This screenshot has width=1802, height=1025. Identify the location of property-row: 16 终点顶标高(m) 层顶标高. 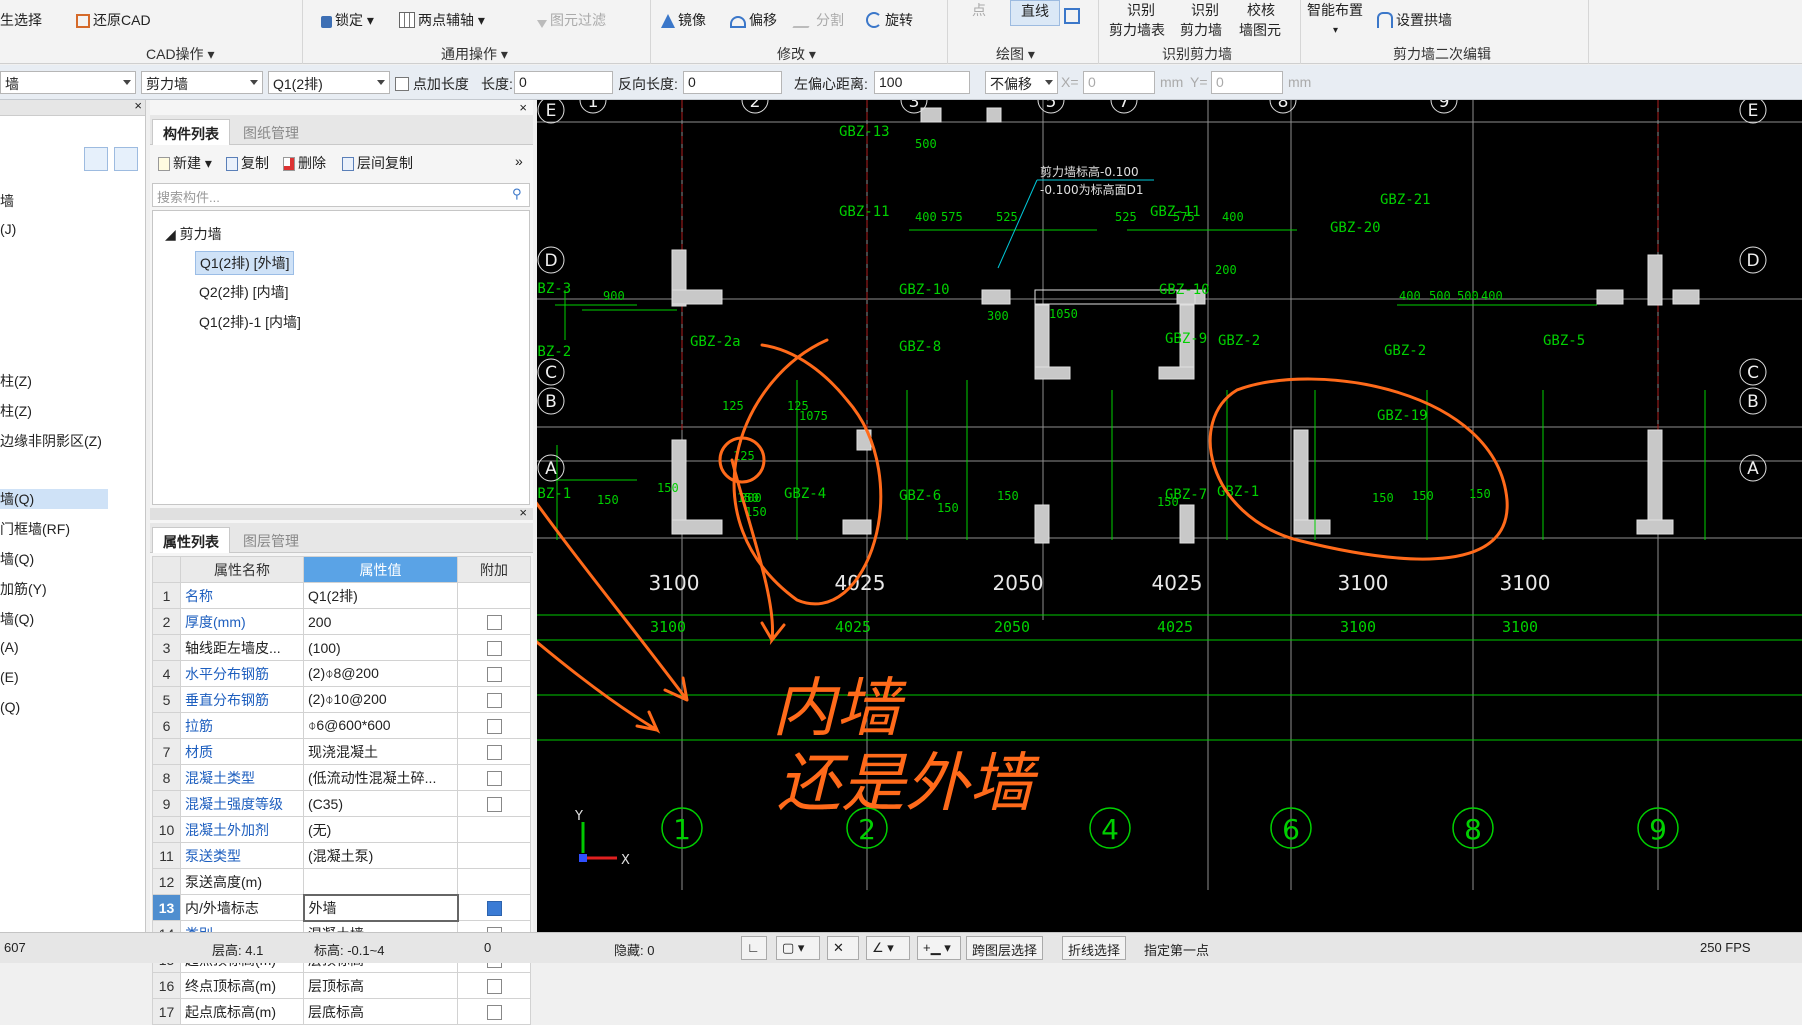
(341, 985).